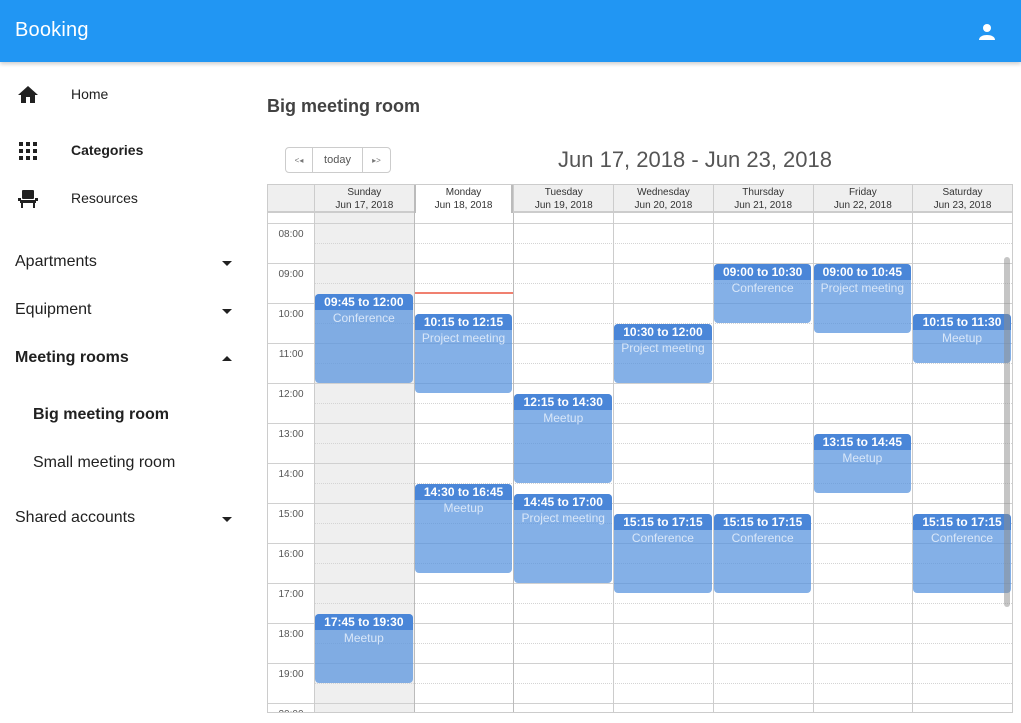 The width and height of the screenshot is (1021, 723). Describe the element at coordinates (125, 199) in the screenshot. I see `sidebar-item-resources: Resources` at that location.